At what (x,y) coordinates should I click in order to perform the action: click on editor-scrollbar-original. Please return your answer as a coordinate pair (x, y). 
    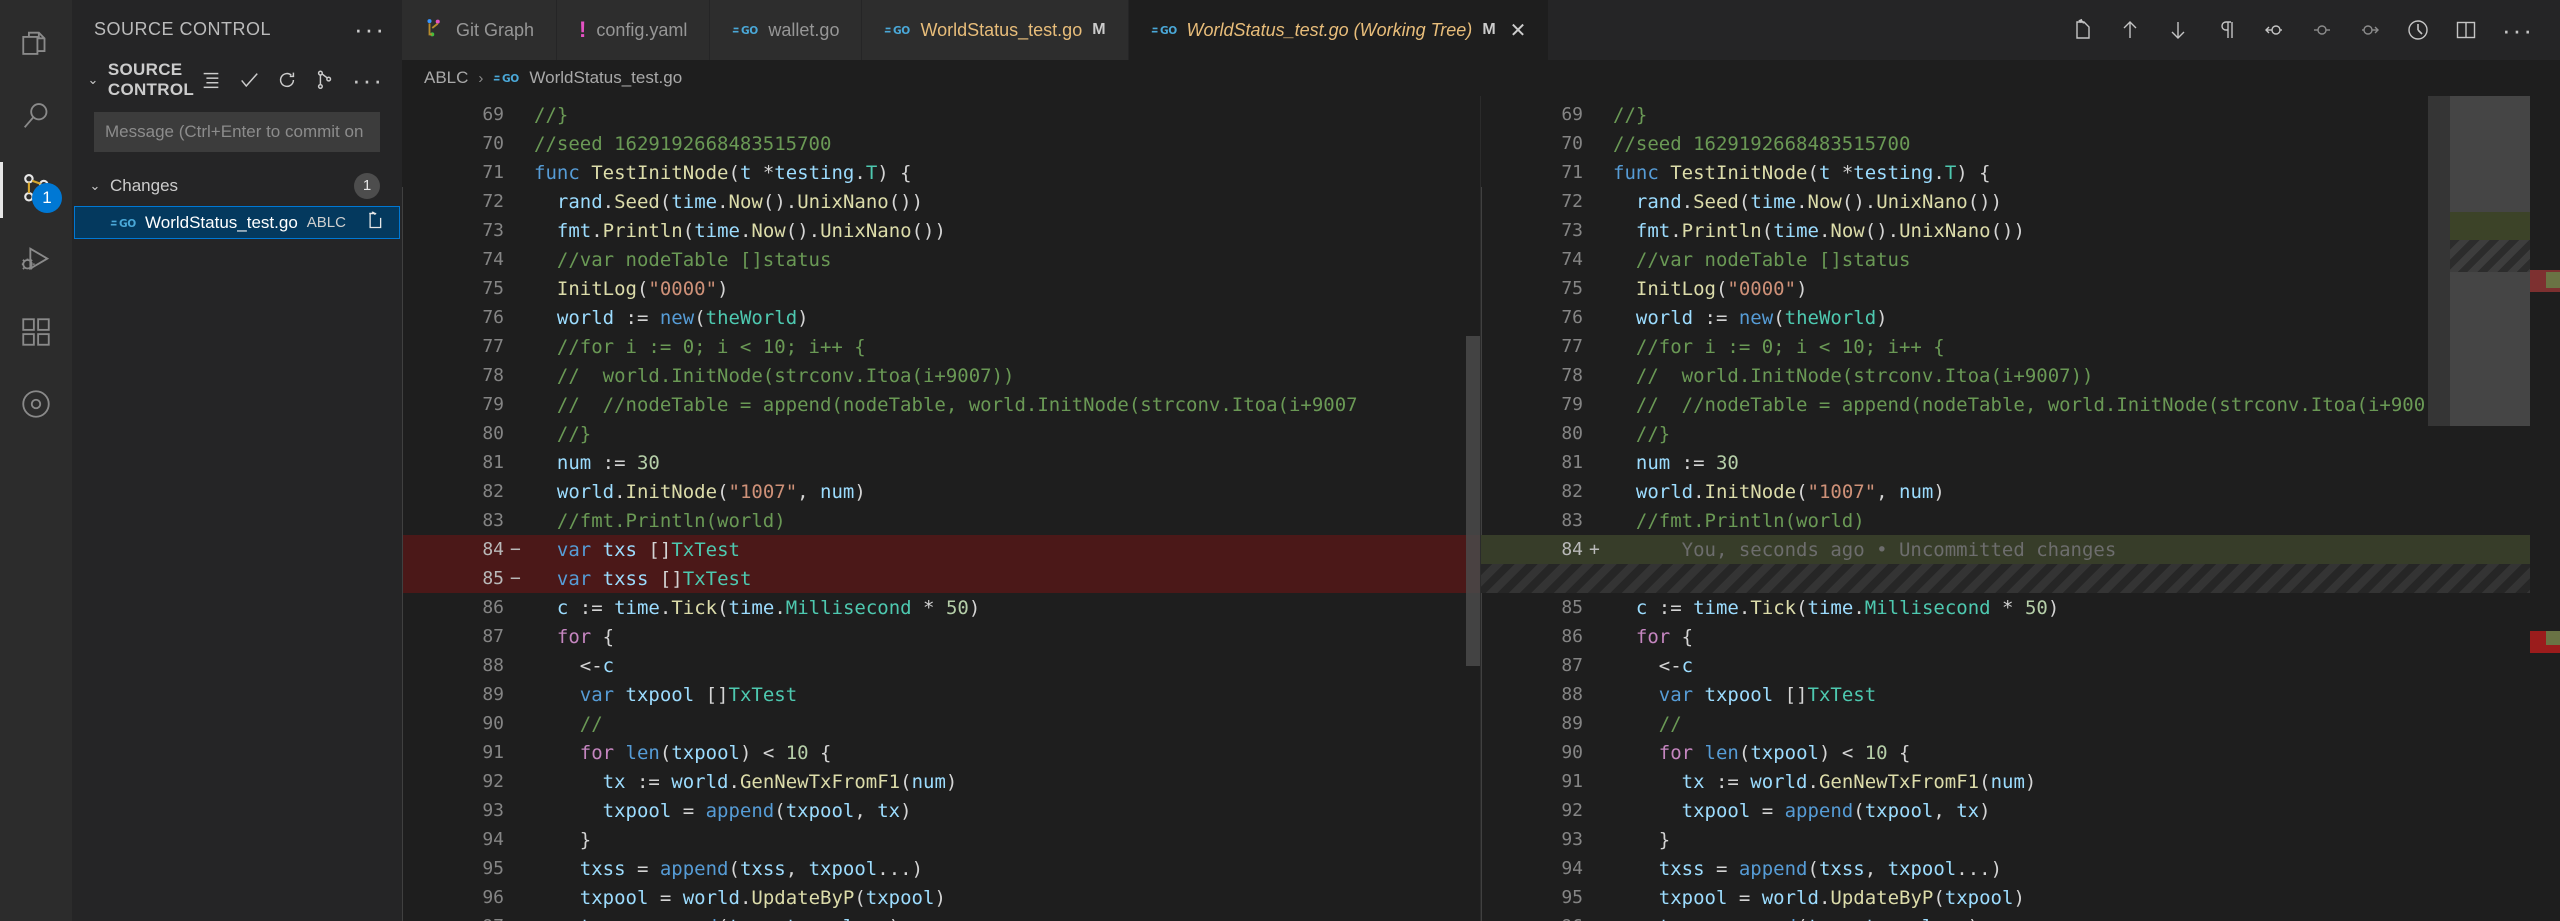
    Looking at the image, I should click on (1473, 501).